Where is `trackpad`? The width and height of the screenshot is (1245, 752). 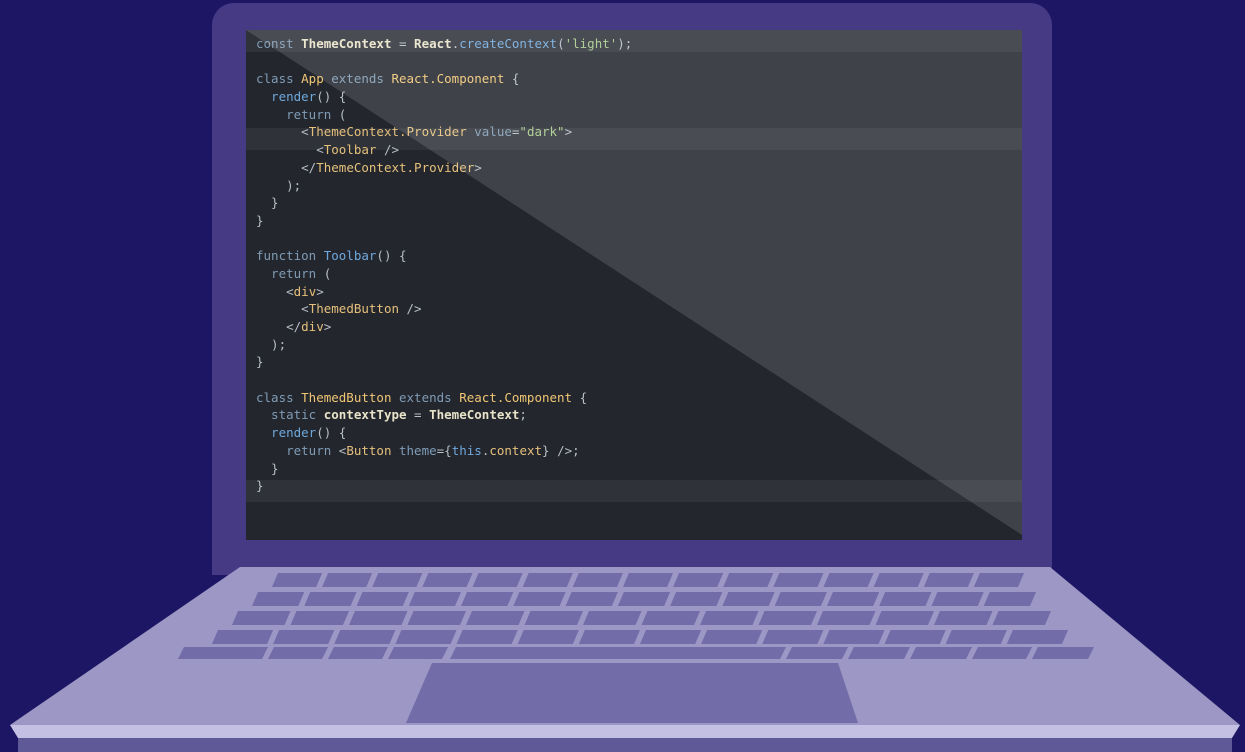 trackpad is located at coordinates (632, 693).